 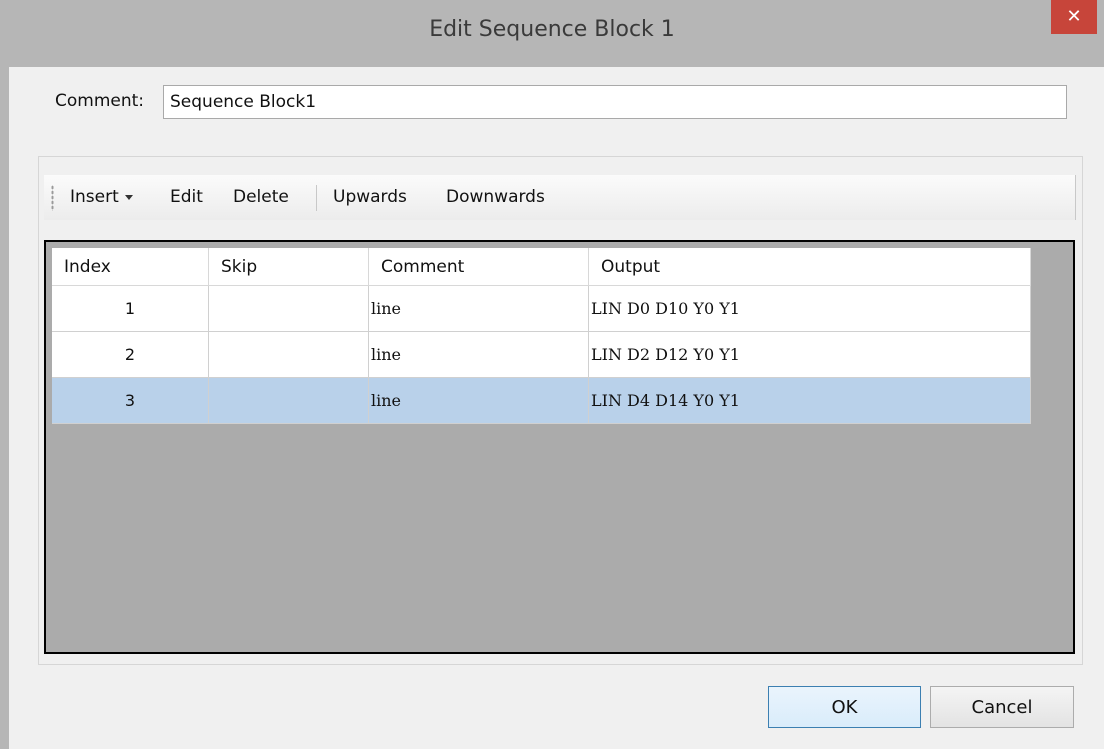 What do you see at coordinates (810, 267) in the screenshot?
I see `column-header-output: Output` at bounding box center [810, 267].